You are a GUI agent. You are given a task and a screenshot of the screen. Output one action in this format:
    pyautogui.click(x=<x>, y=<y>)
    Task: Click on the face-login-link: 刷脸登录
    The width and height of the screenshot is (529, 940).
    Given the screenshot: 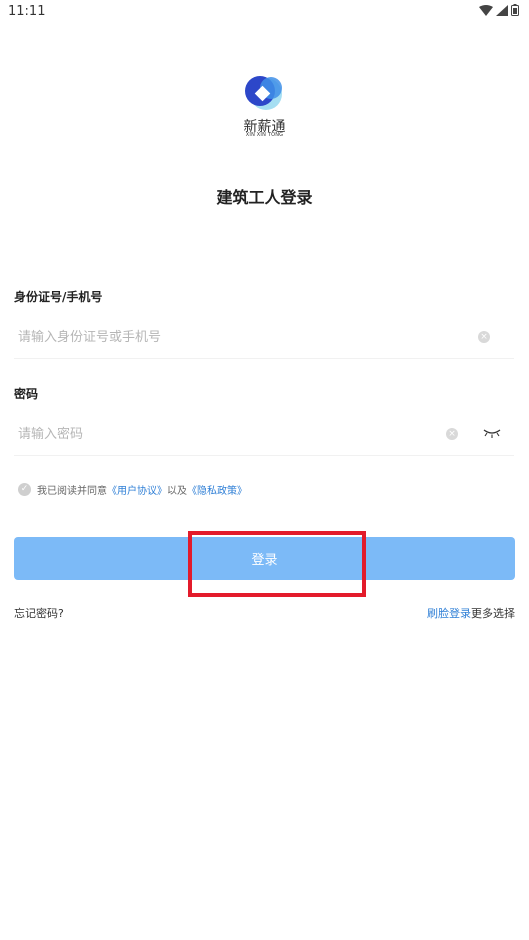 What is the action you would take?
    pyautogui.click(x=449, y=613)
    